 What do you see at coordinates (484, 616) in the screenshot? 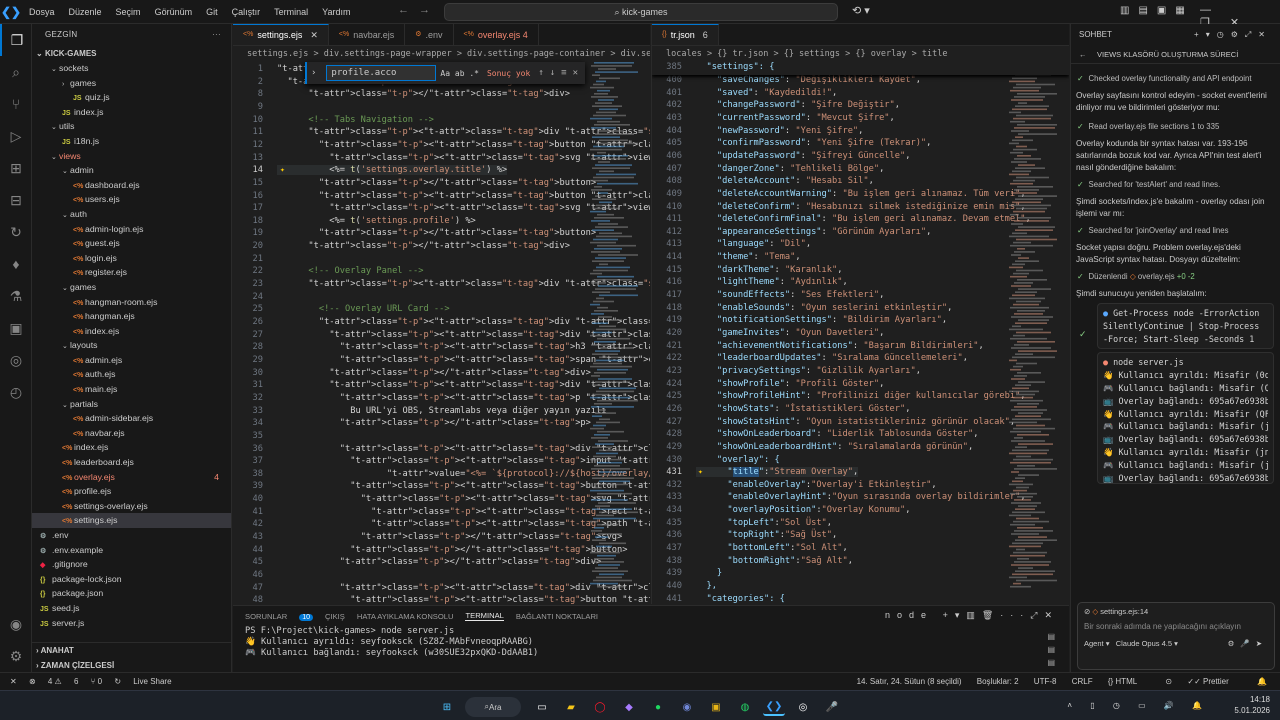
I see `panel-tab: TERMINAL` at bounding box center [484, 616].